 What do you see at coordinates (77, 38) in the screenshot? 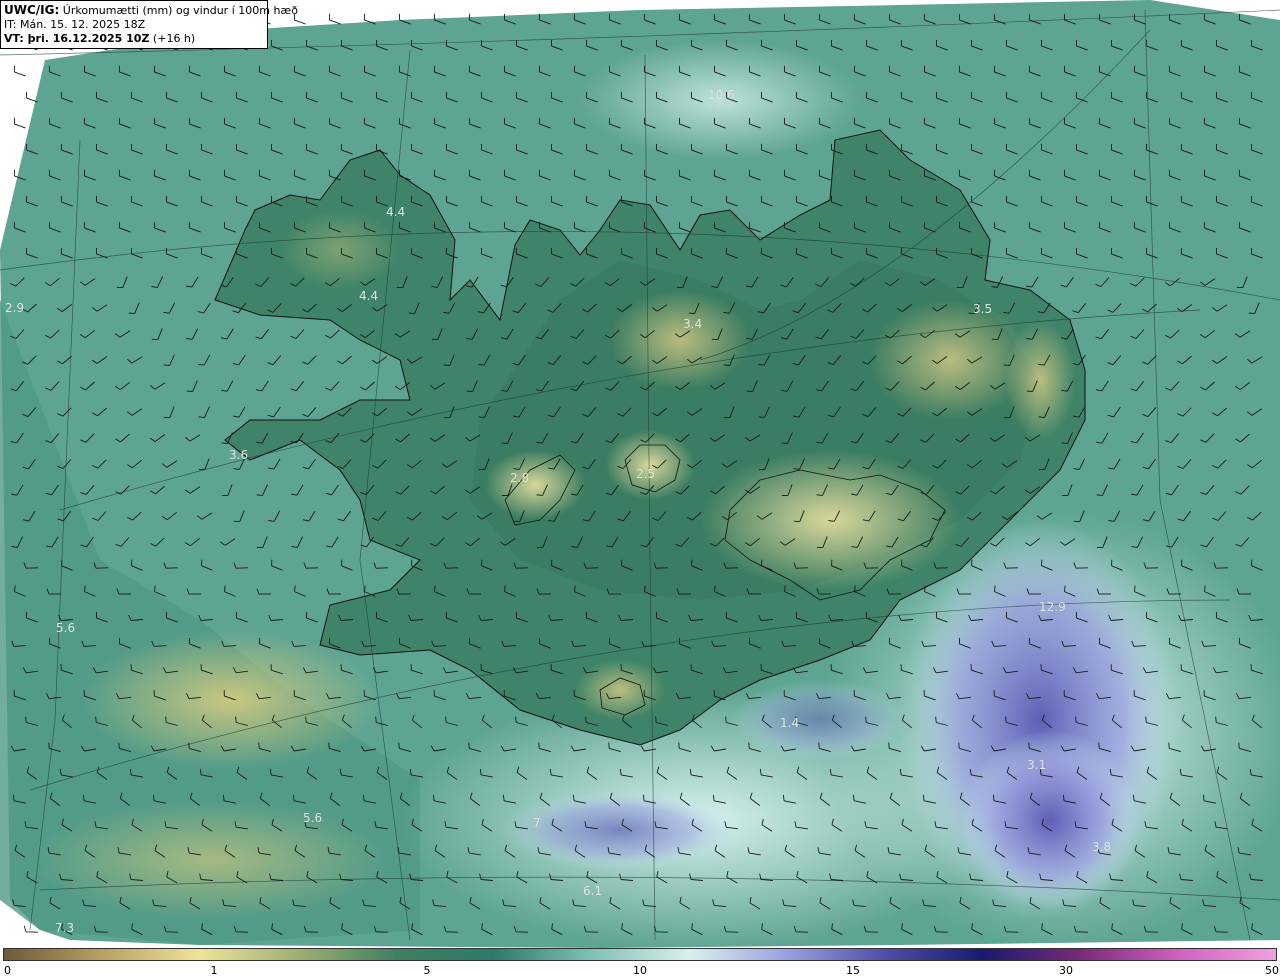
I see `valid-time: VT: þri. 16.12.2025 10Z` at bounding box center [77, 38].